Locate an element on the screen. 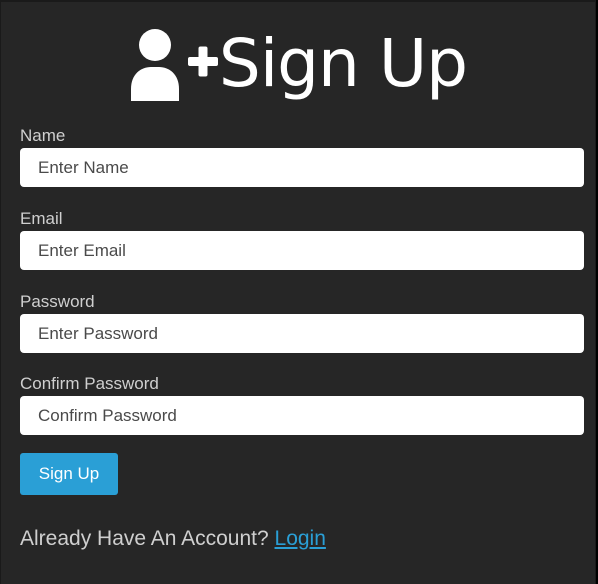 The image size is (598, 584). email-label: Email is located at coordinates (41, 218).